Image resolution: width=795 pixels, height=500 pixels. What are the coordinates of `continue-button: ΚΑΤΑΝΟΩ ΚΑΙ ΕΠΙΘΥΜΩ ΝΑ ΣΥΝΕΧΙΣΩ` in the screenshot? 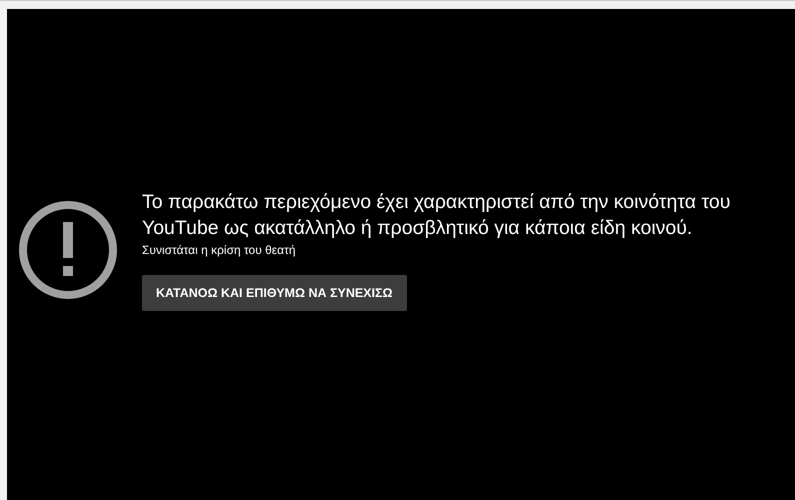 It's located at (274, 292).